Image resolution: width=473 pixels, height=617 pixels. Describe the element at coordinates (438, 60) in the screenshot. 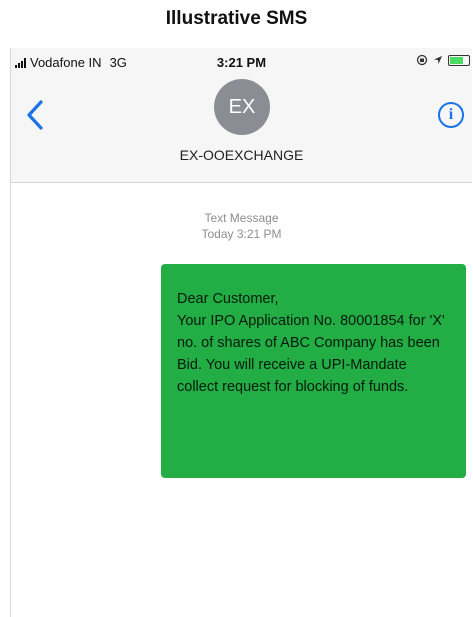

I see `location-icon` at that location.